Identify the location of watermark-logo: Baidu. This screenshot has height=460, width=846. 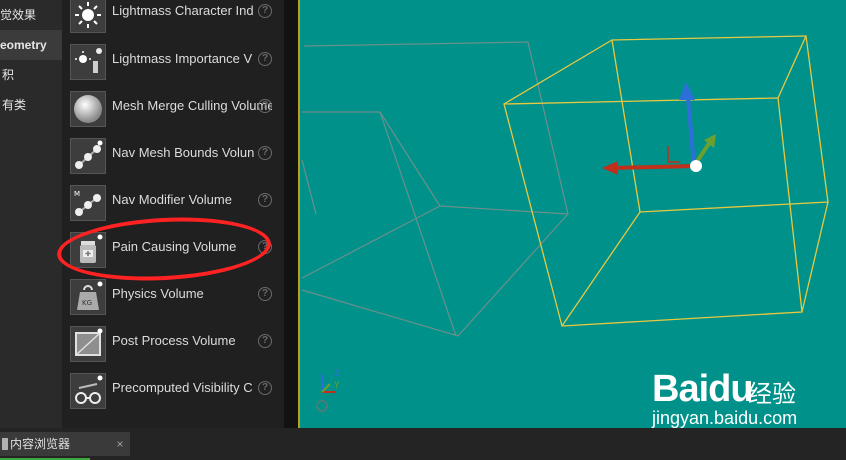
(703, 389).